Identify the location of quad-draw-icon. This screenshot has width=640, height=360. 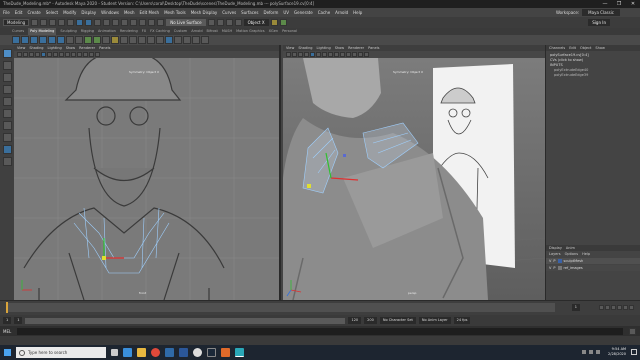
(187, 40).